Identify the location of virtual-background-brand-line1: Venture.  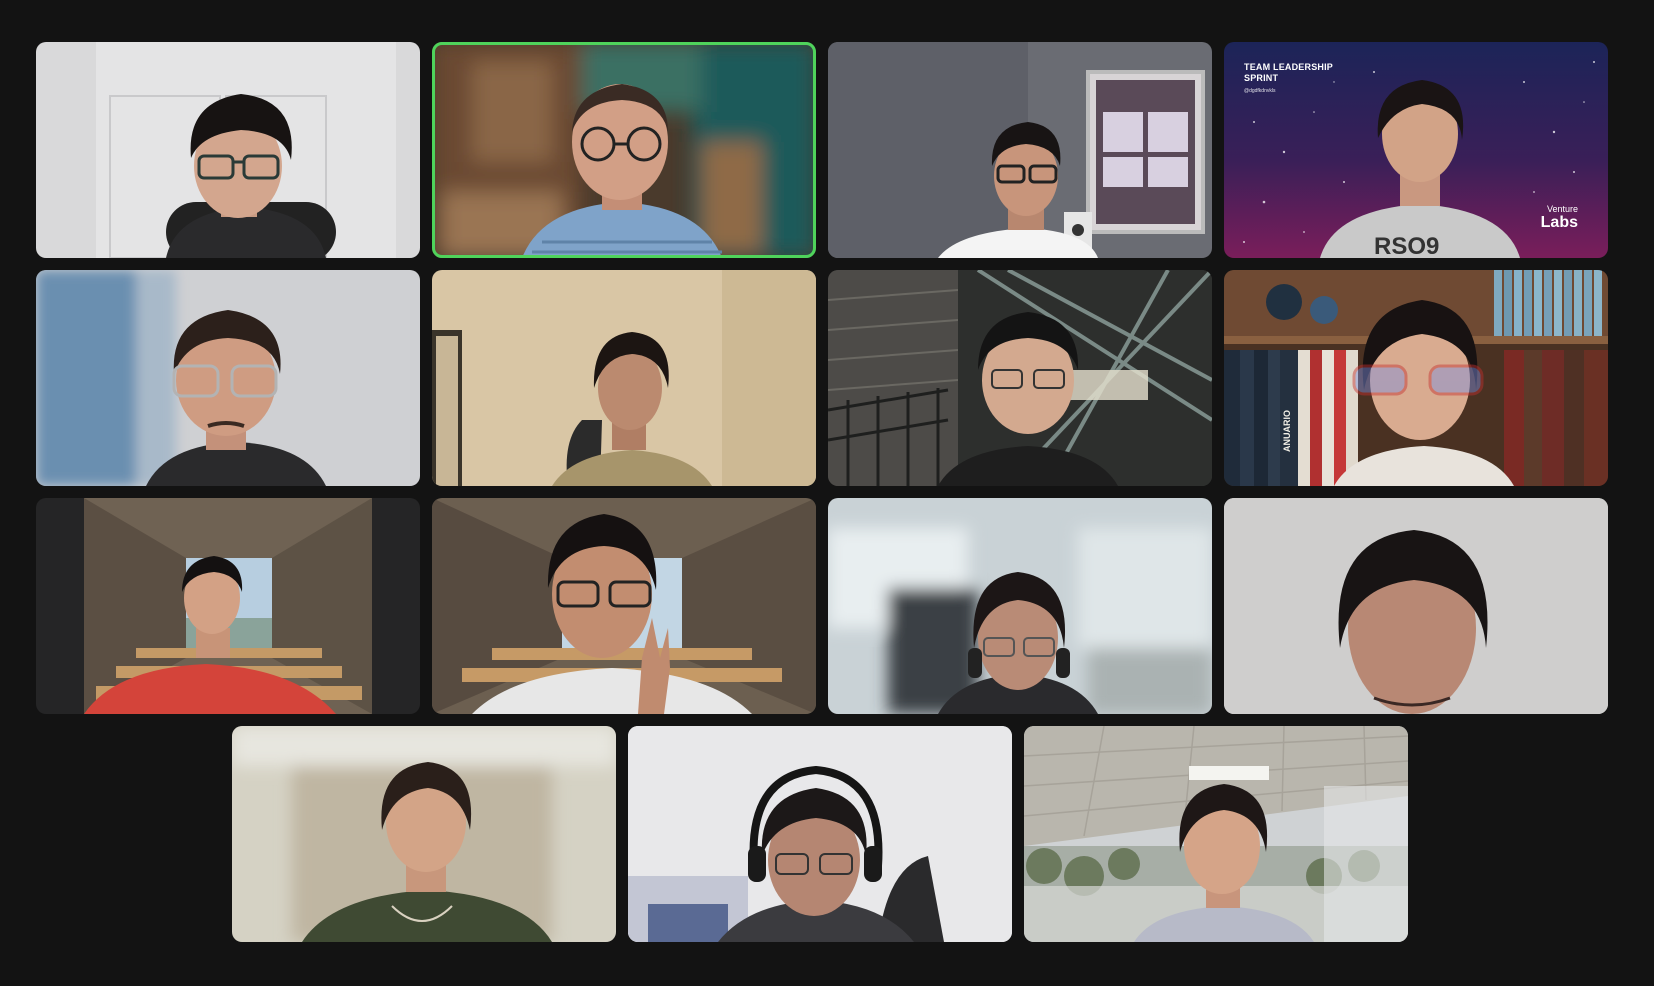
(1562, 209).